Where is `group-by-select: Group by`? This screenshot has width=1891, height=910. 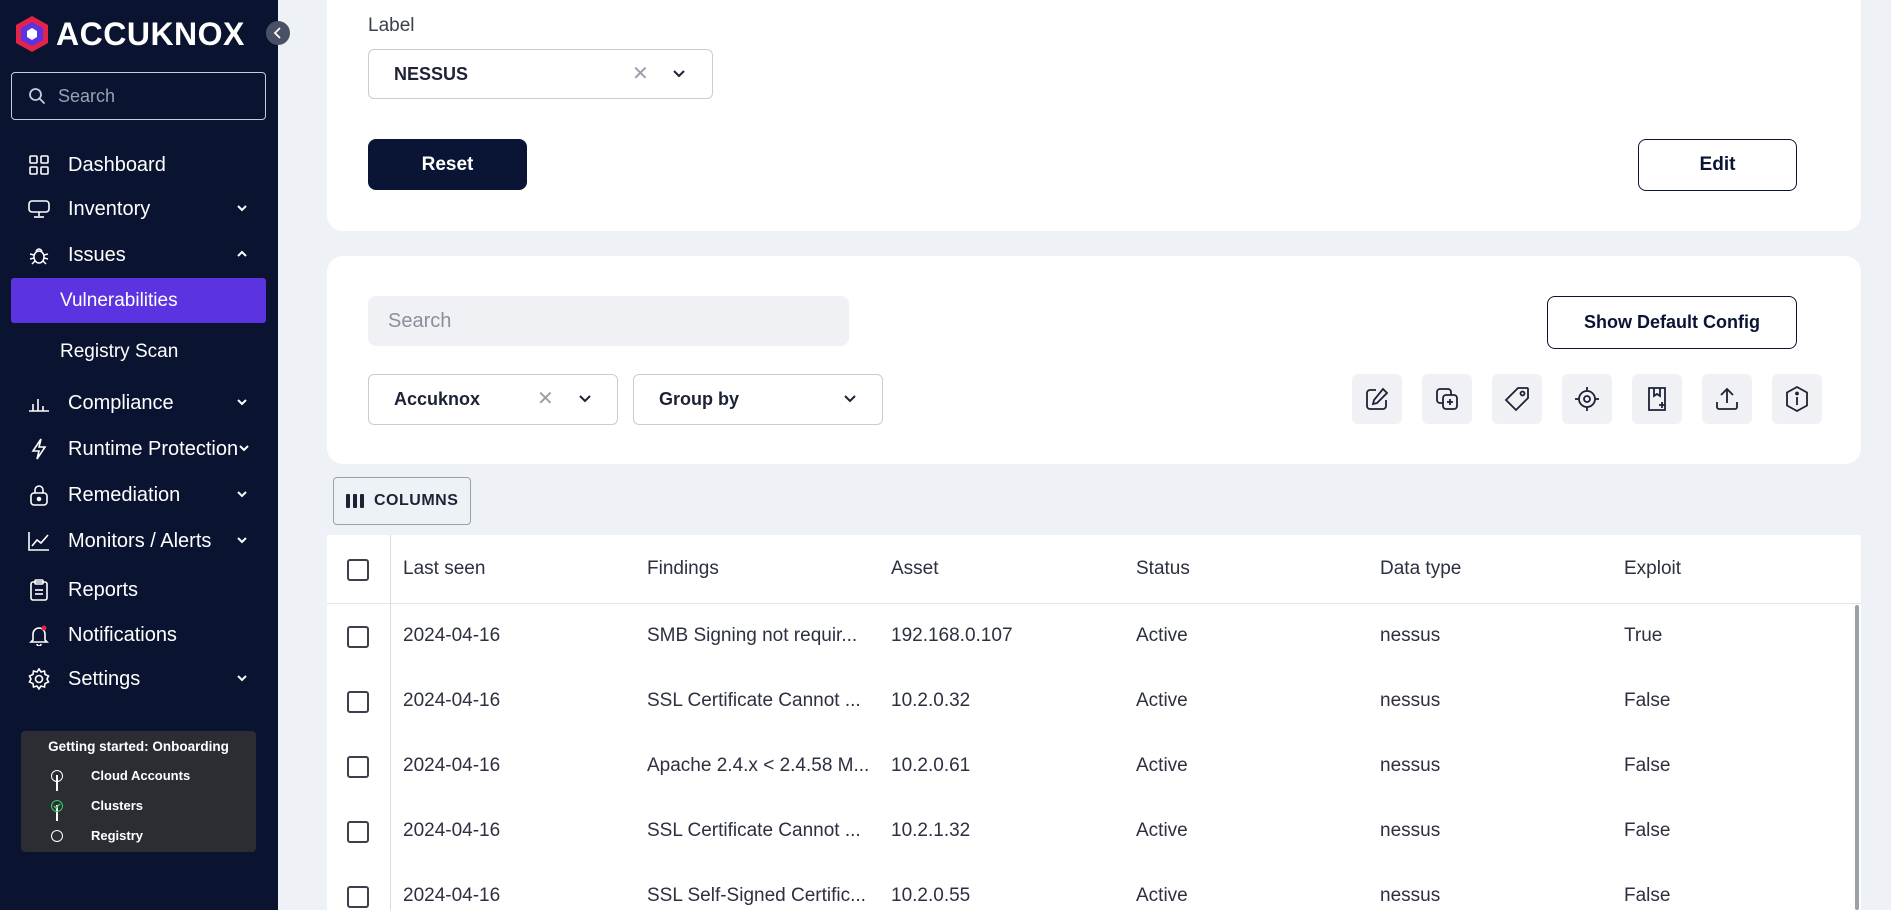 group-by-select: Group by is located at coordinates (758, 399).